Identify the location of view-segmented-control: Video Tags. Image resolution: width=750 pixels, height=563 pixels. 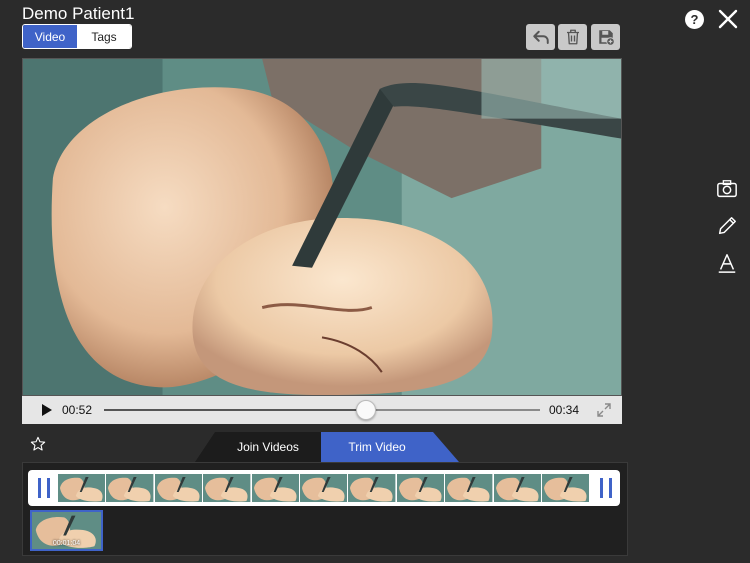
(77, 36).